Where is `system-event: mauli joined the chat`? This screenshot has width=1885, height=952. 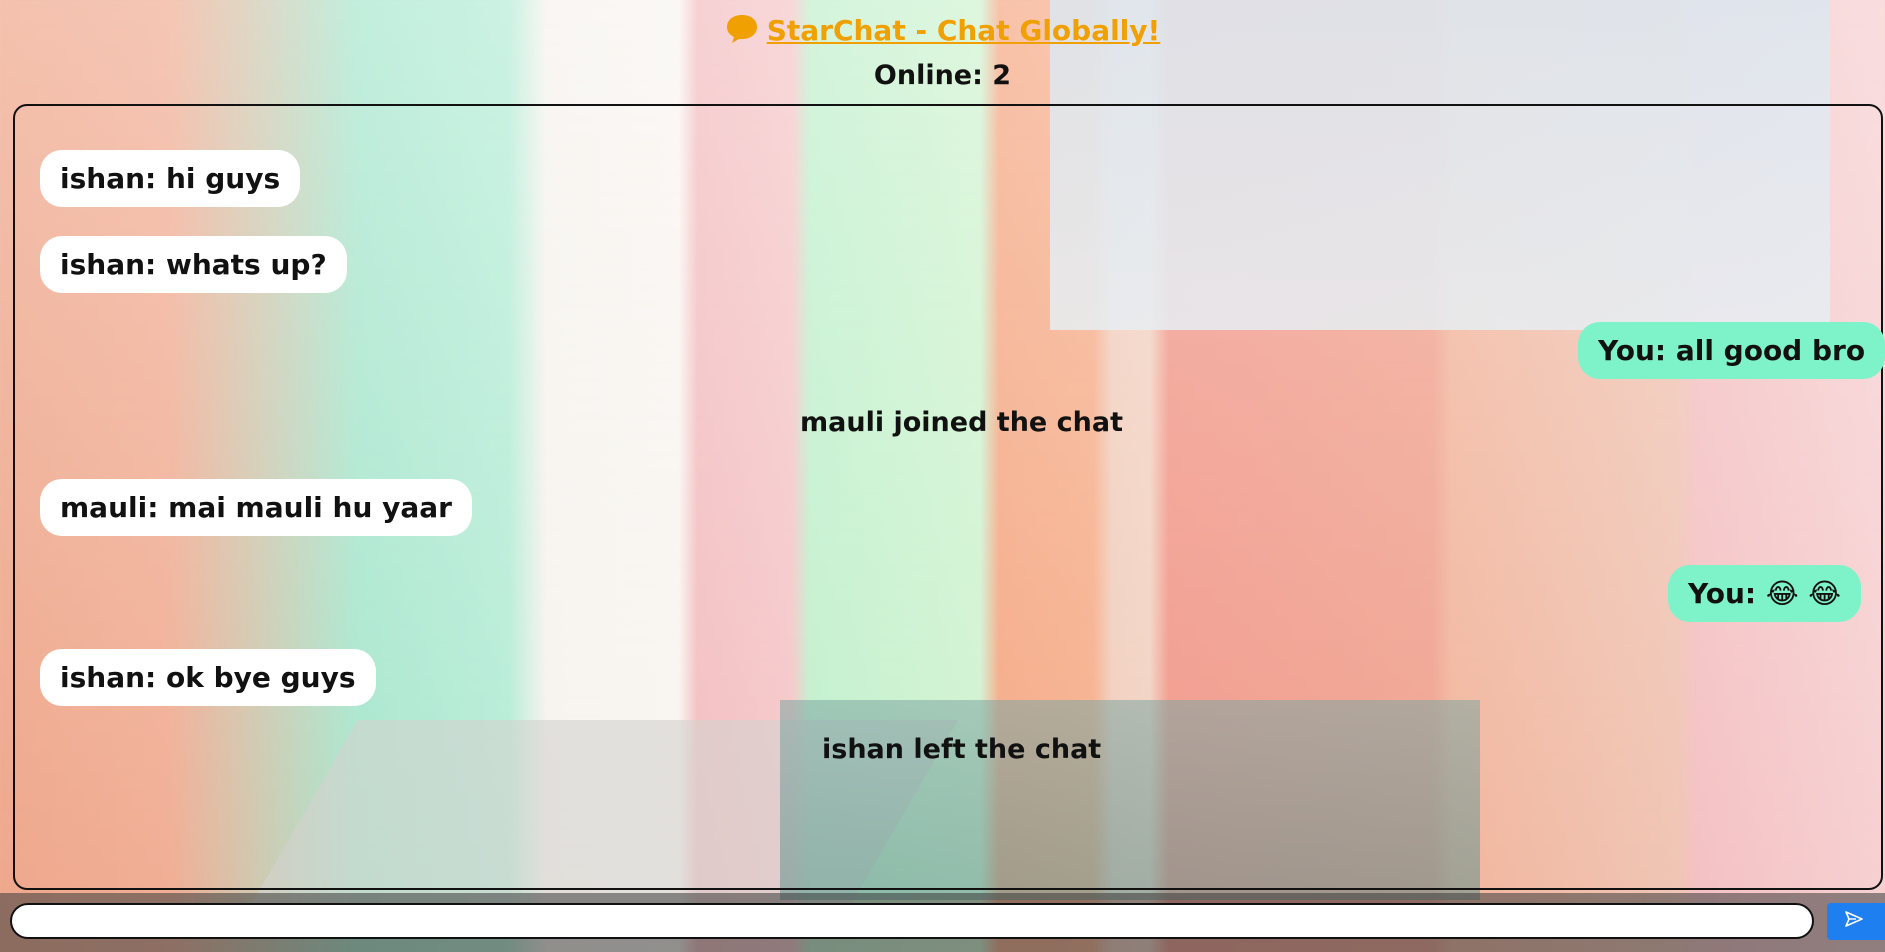 system-event: mauli joined the chat is located at coordinates (961, 422).